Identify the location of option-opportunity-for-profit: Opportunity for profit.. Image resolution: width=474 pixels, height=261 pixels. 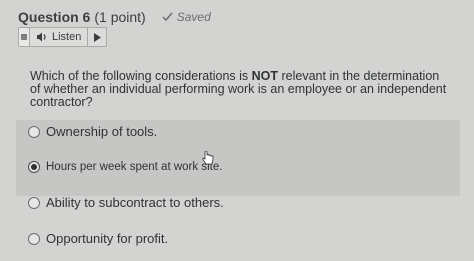
(98, 238).